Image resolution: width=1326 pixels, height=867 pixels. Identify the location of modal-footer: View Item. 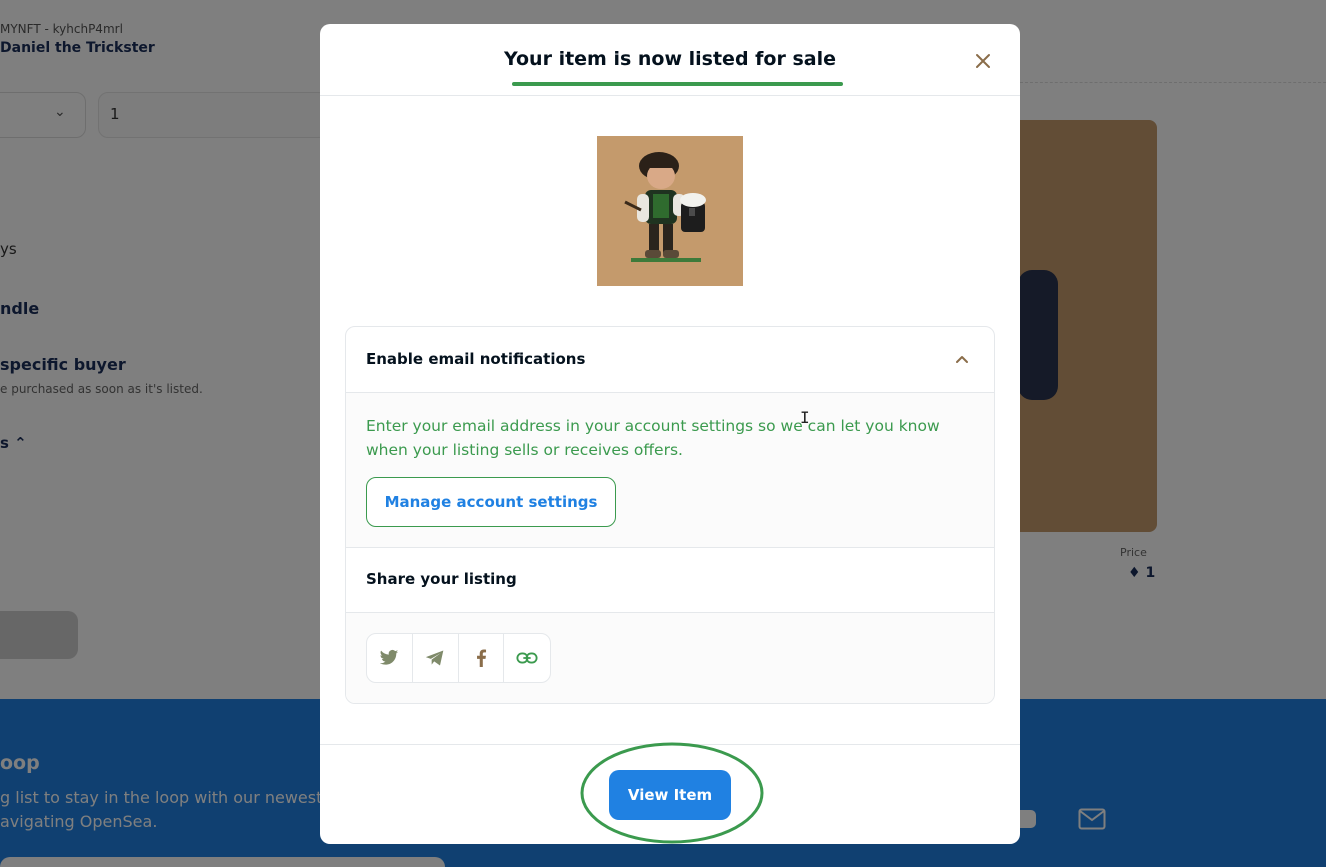
(670, 793).